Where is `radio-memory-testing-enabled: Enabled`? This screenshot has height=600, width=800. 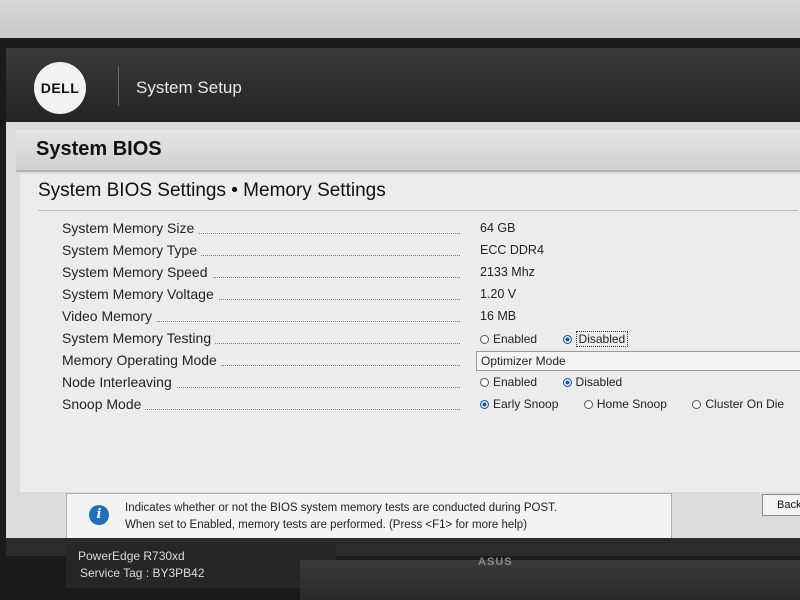 radio-memory-testing-enabled: Enabled is located at coordinates (508, 339).